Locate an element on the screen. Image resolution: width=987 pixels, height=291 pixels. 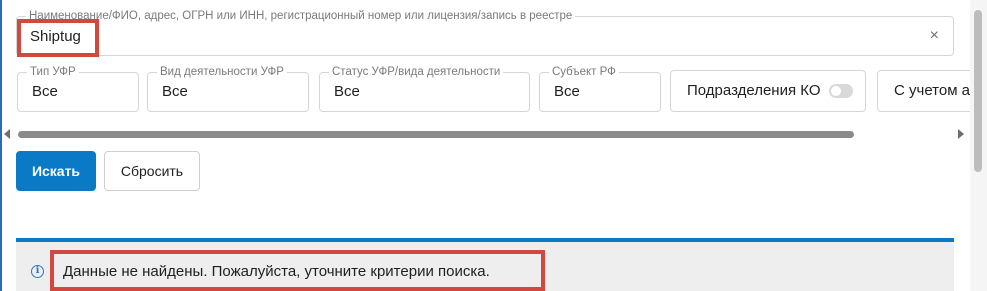
info-icon: i is located at coordinates (37, 271).